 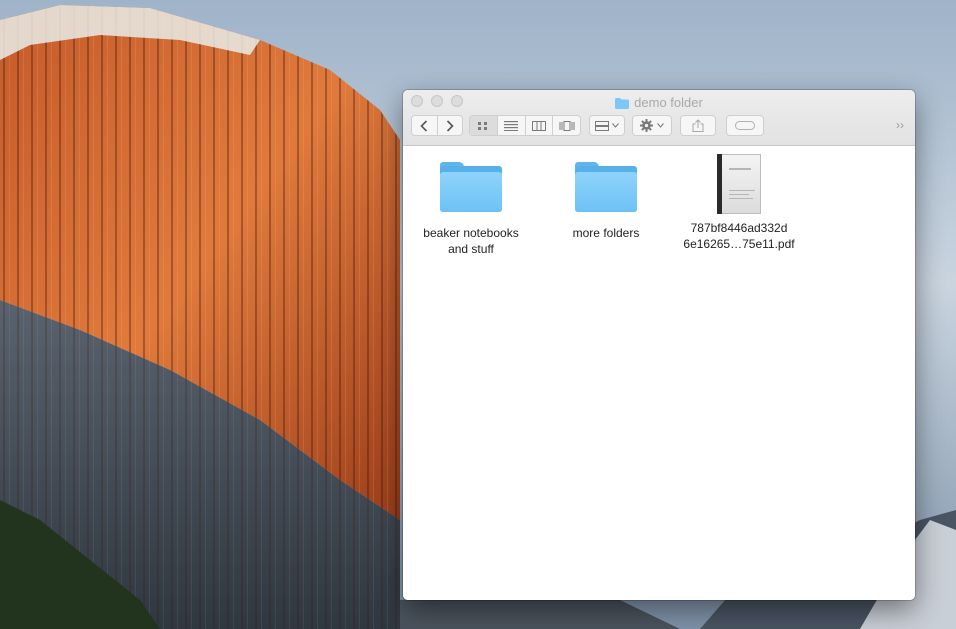 What do you see at coordinates (471, 249) in the screenshot?
I see `item-label-line2: and stuff` at bounding box center [471, 249].